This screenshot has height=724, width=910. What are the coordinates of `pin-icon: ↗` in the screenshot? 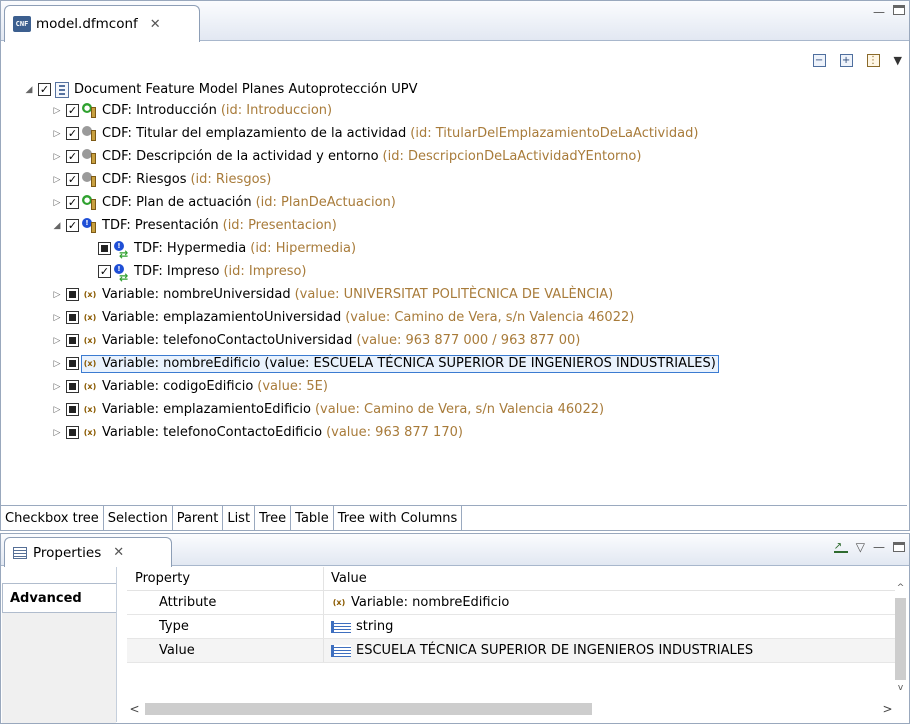 It's located at (840, 547).